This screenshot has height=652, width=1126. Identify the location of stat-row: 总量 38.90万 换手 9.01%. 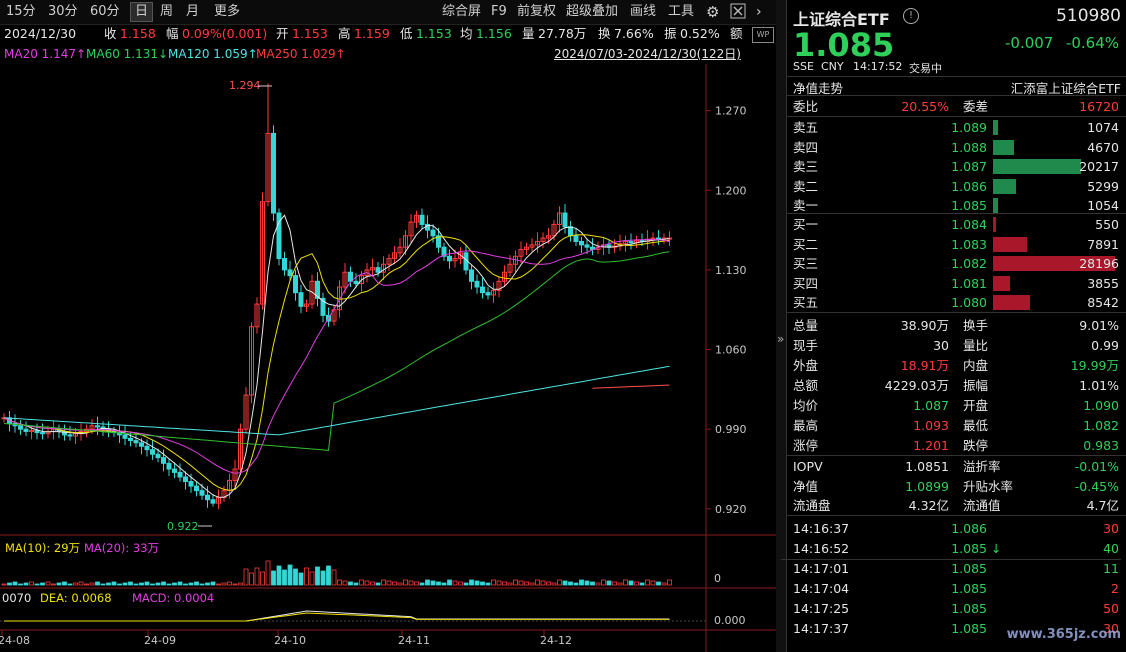
(956, 325).